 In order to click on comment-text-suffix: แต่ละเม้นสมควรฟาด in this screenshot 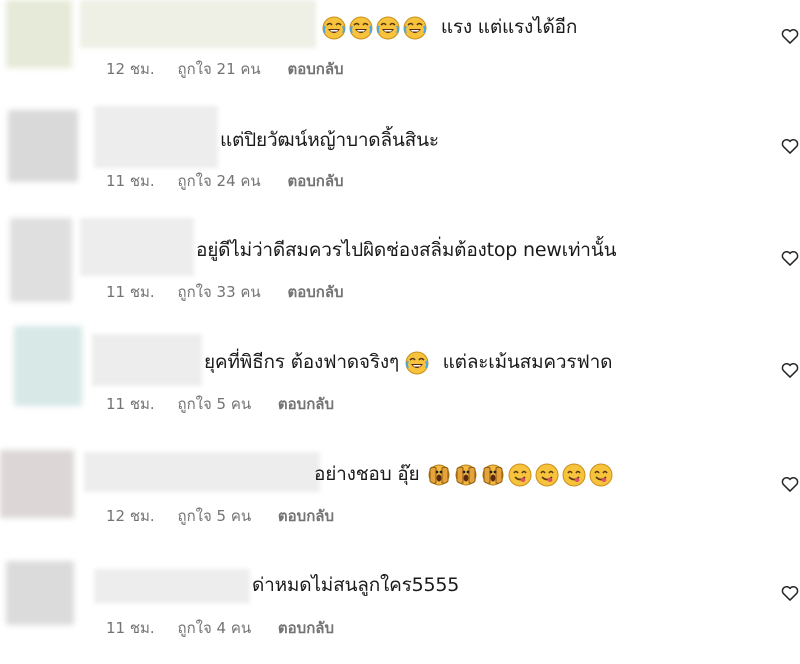, I will do `click(527, 362)`.